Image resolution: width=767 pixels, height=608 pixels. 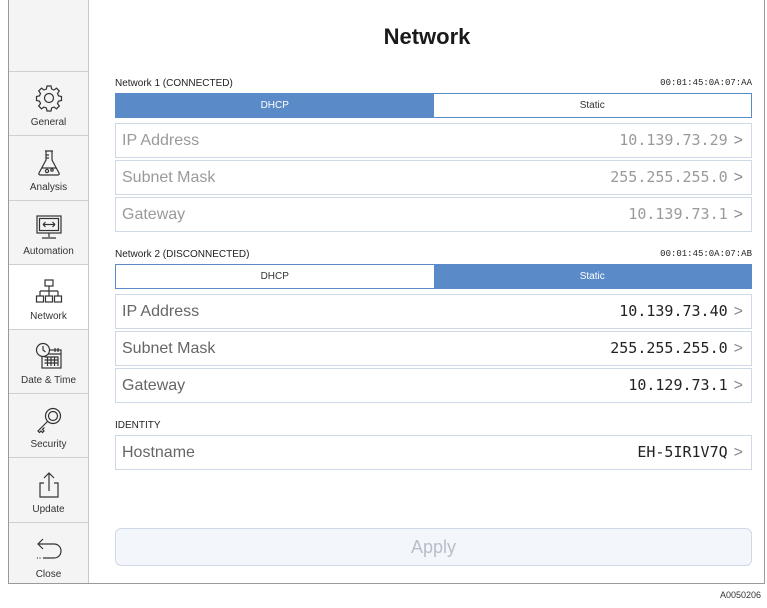 What do you see at coordinates (48, 187) in the screenshot?
I see `sidebar-item-label: Analysis` at bounding box center [48, 187].